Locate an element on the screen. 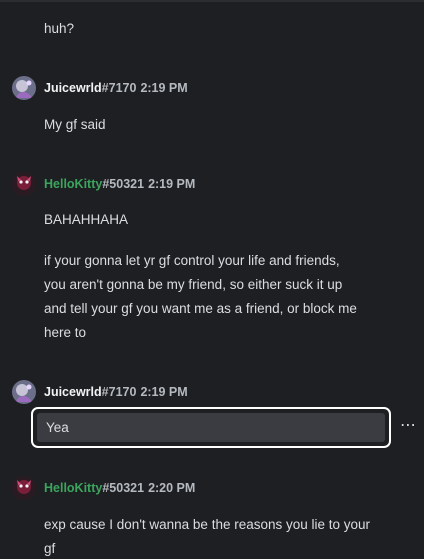  message-header: HelloKitty#50321 2:19 PM is located at coordinates (119, 184).